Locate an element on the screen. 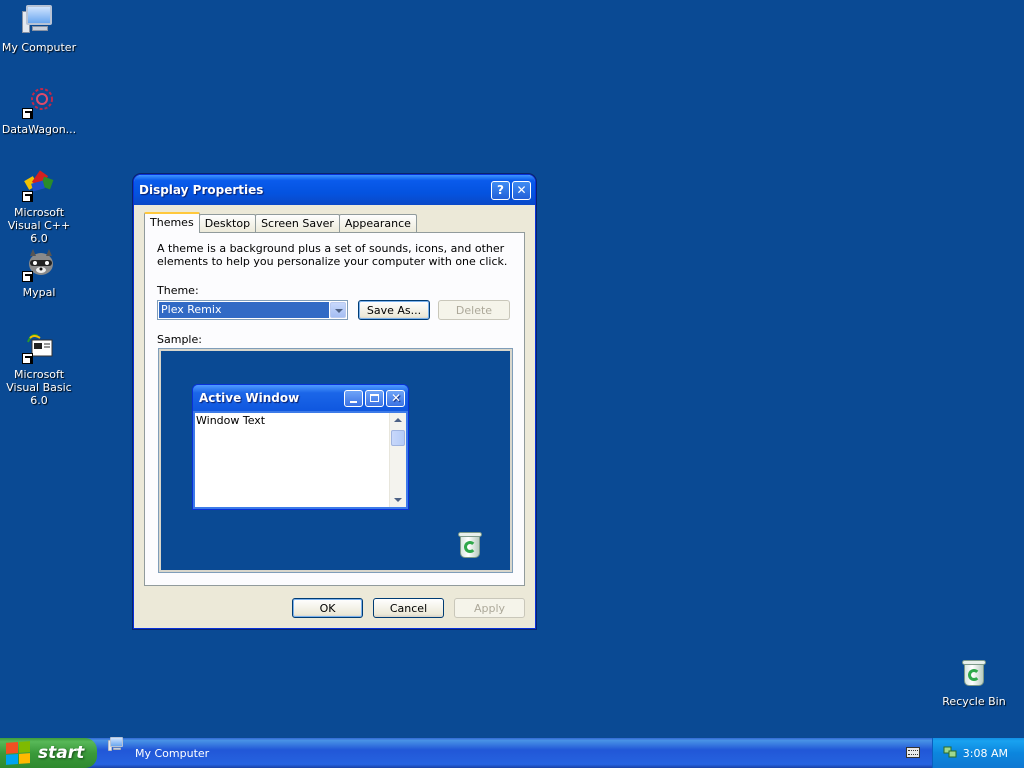 This screenshot has height=768, width=1024. desktop-icon-label: My Computer is located at coordinates (39, 47).